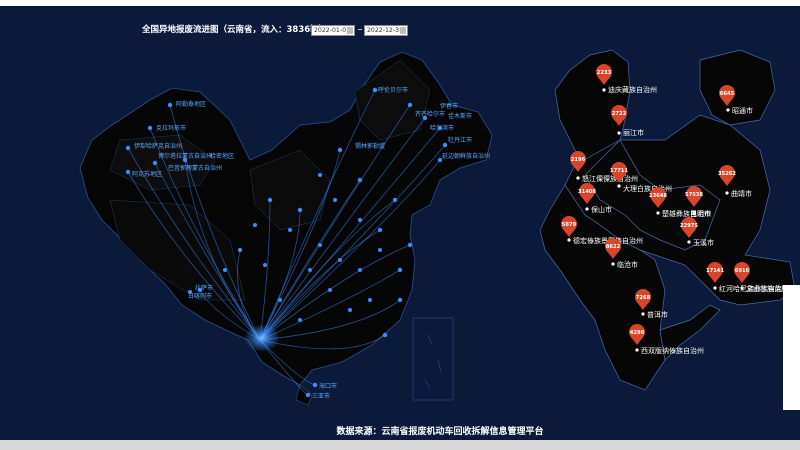 This screenshot has width=800, height=450. Describe the element at coordinates (610, 178) in the screenshot. I see `prefecture-label: 怒江傈僳族自治州` at that location.